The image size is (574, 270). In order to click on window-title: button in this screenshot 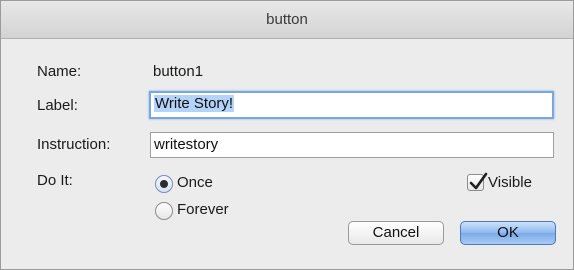, I will do `click(287, 20)`.